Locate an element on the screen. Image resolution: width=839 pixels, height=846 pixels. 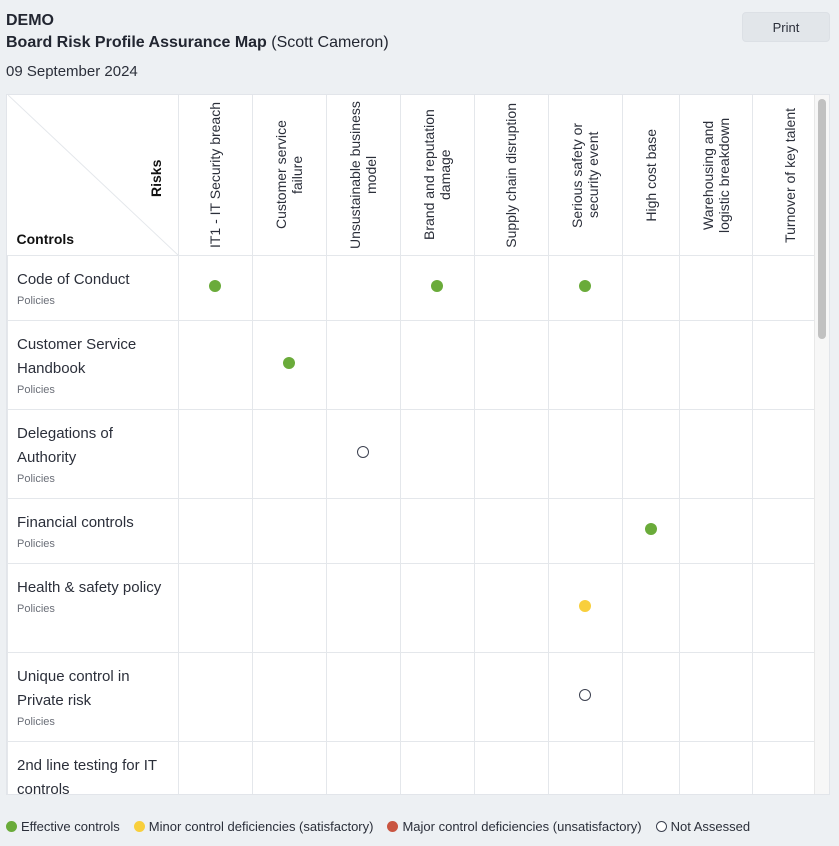
control-name: Code of Conduct is located at coordinates (73, 279).